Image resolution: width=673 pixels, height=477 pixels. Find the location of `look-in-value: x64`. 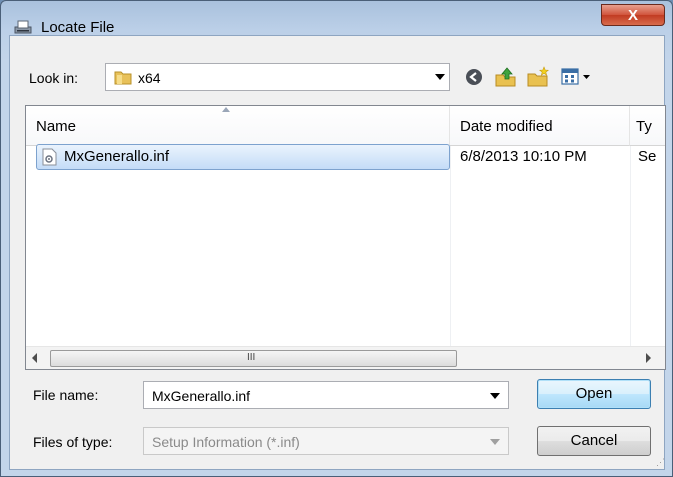

look-in-value: x64 is located at coordinates (149, 78).